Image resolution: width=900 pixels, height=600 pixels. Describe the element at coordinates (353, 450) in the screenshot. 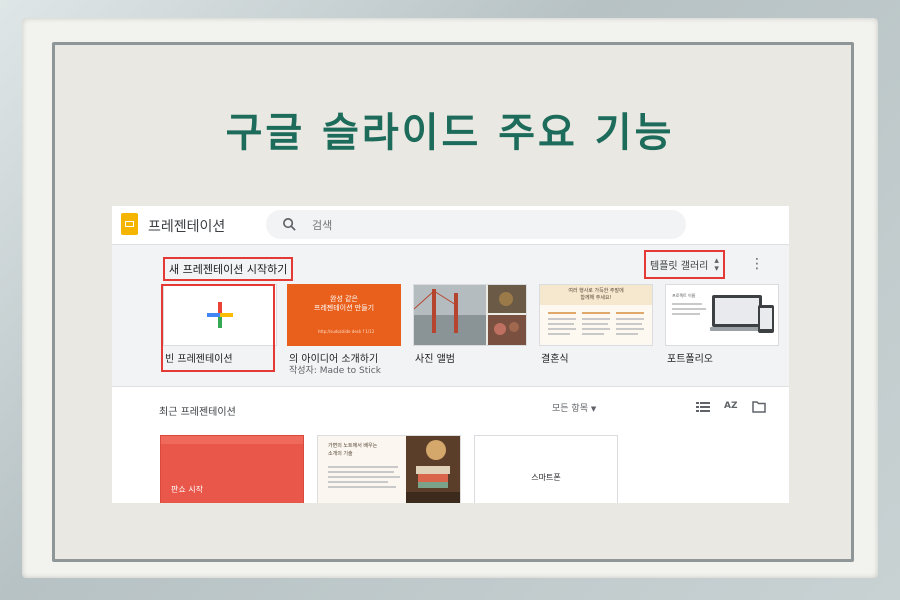

I see `recent-doc-title: 가변의 노트에서 배우는 소개의 기술` at that location.